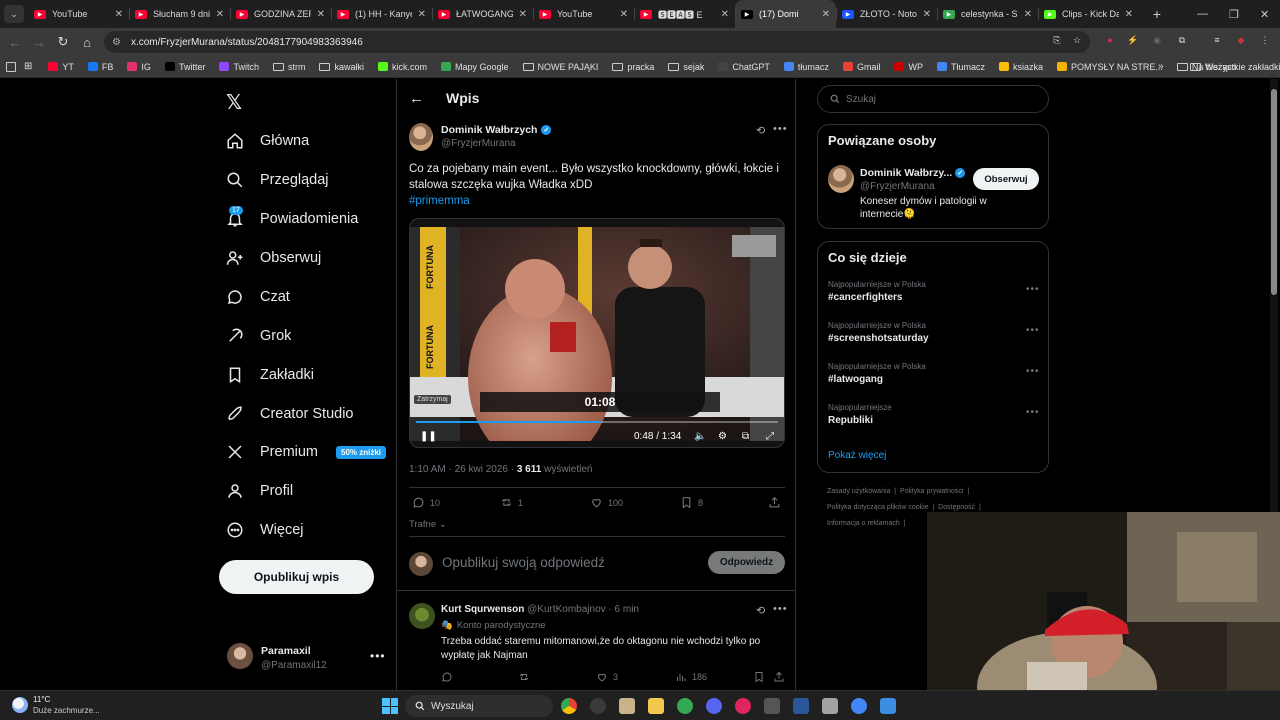 The image size is (1280, 720). Describe the element at coordinates (759, 677) in the screenshot. I see `comment-bookmark-action` at that location.